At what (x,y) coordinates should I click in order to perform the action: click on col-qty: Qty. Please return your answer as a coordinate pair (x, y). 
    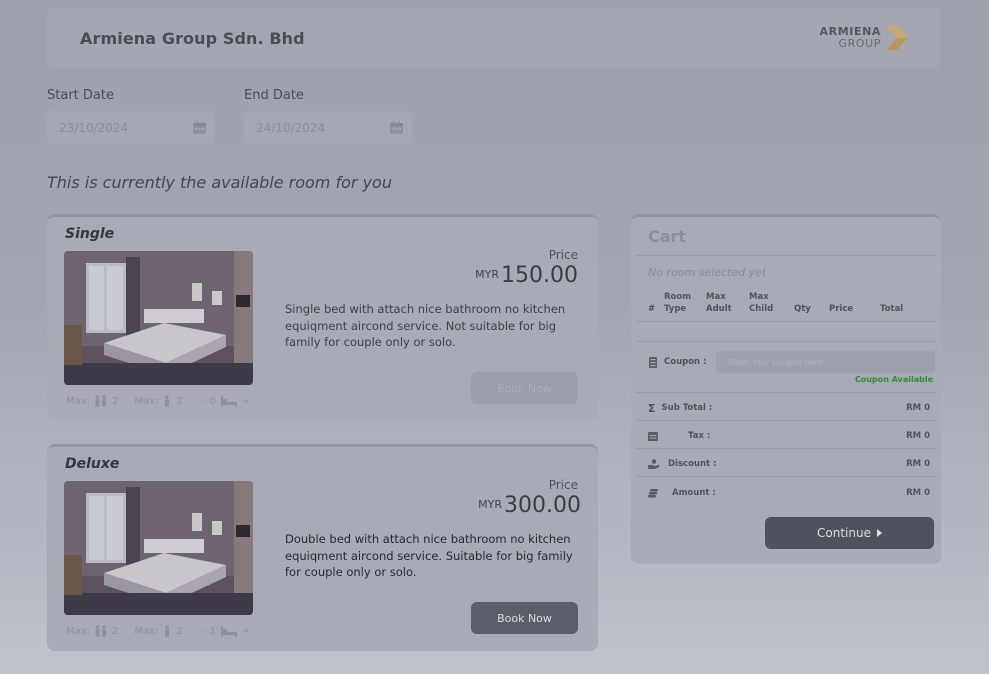
    Looking at the image, I should click on (802, 309).